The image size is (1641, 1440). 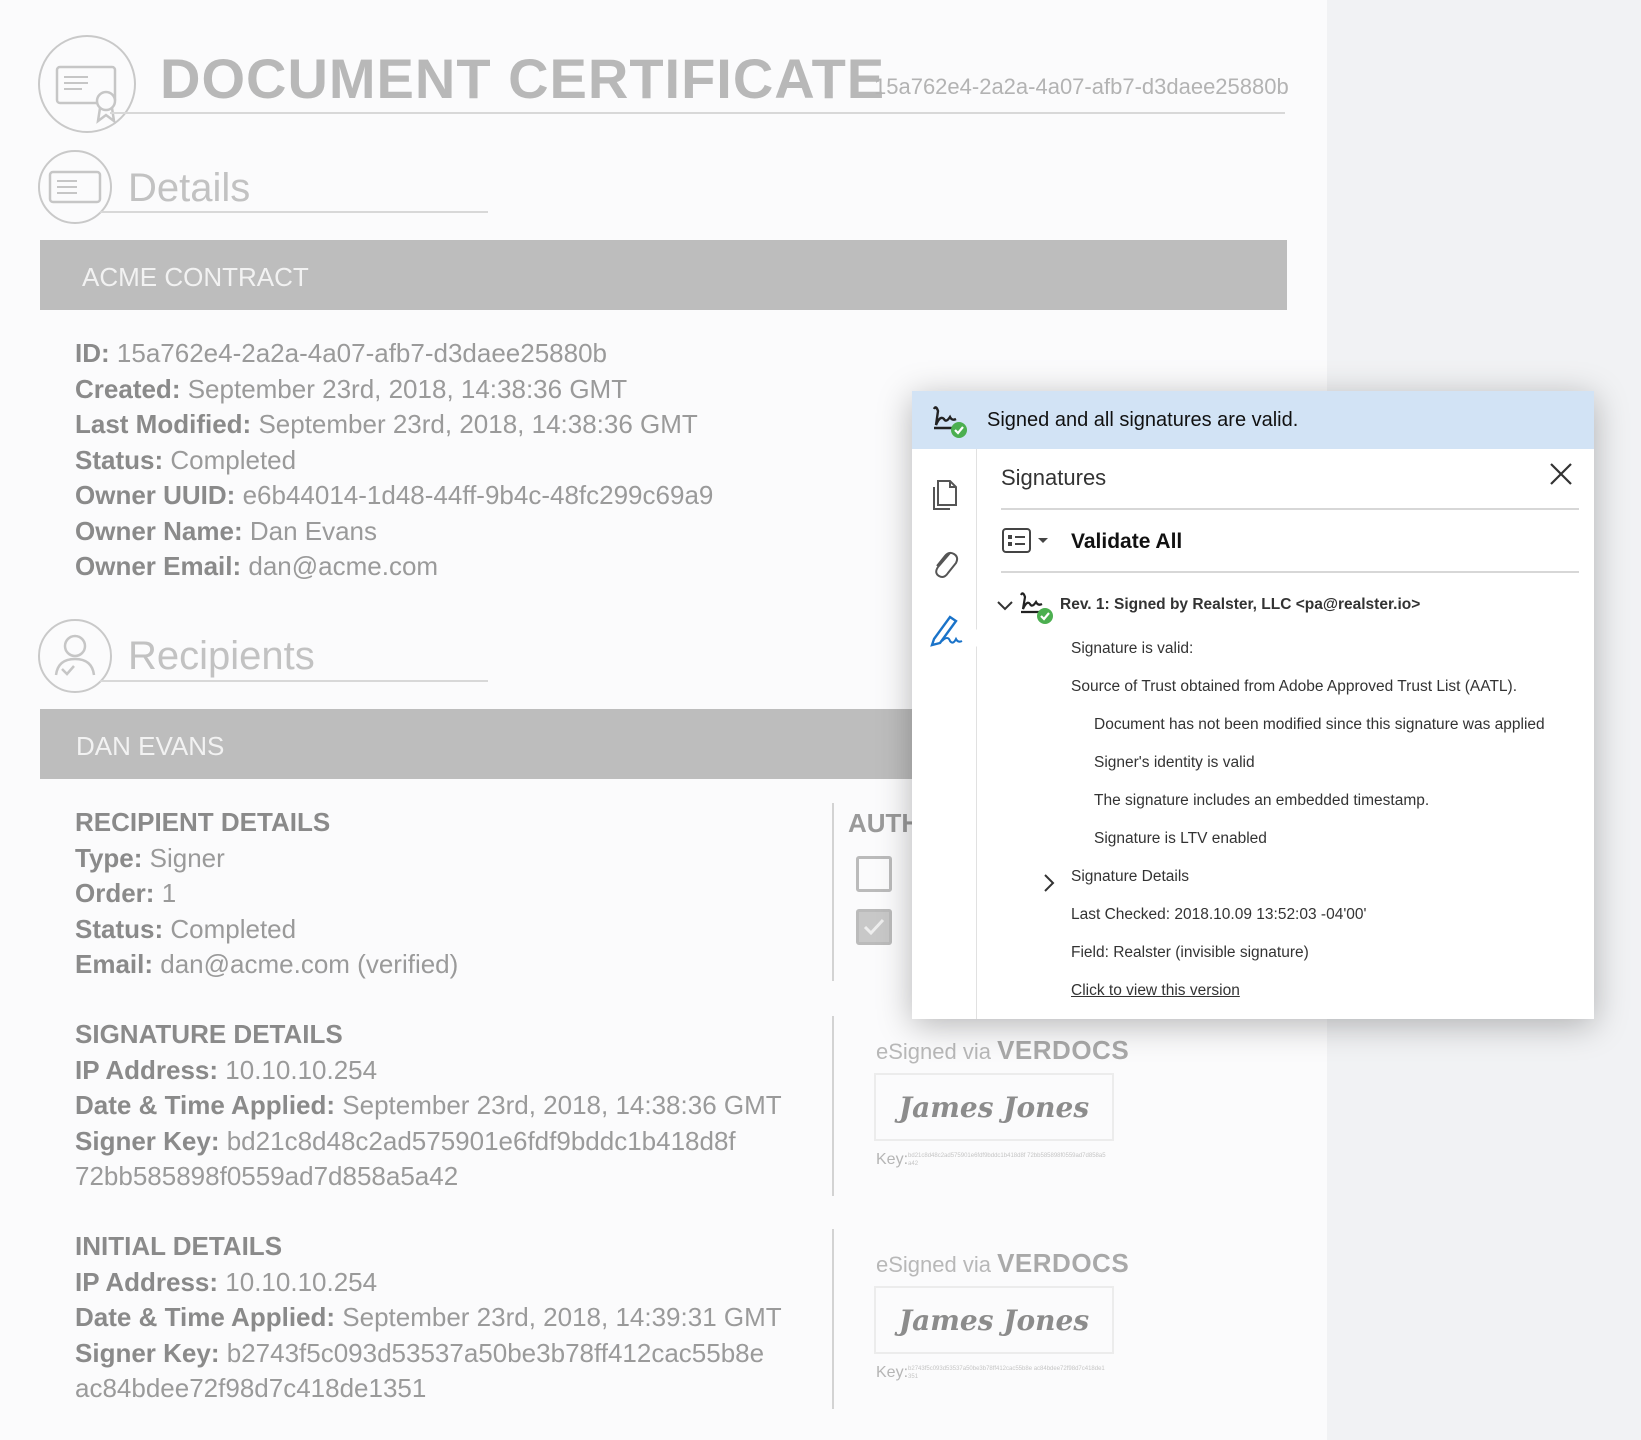 What do you see at coordinates (109, 857) in the screenshot?
I see `detail-label: Type:` at bounding box center [109, 857].